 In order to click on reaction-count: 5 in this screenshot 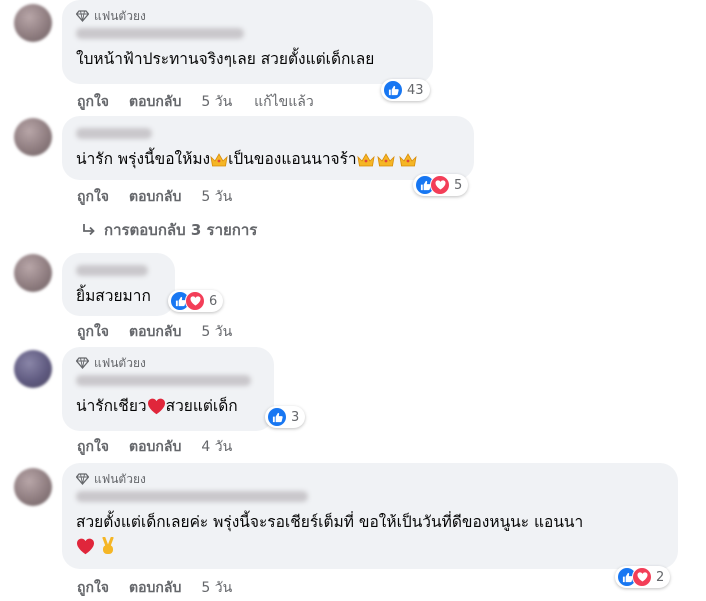, I will do `click(458, 185)`.